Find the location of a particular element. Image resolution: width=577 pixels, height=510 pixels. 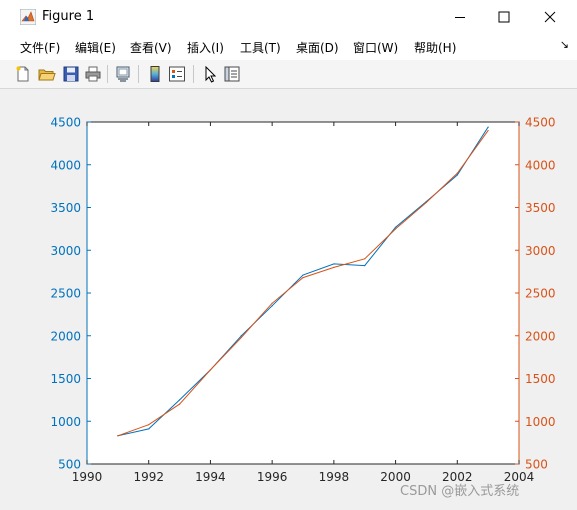

minimize-icon is located at coordinates (460, 17).